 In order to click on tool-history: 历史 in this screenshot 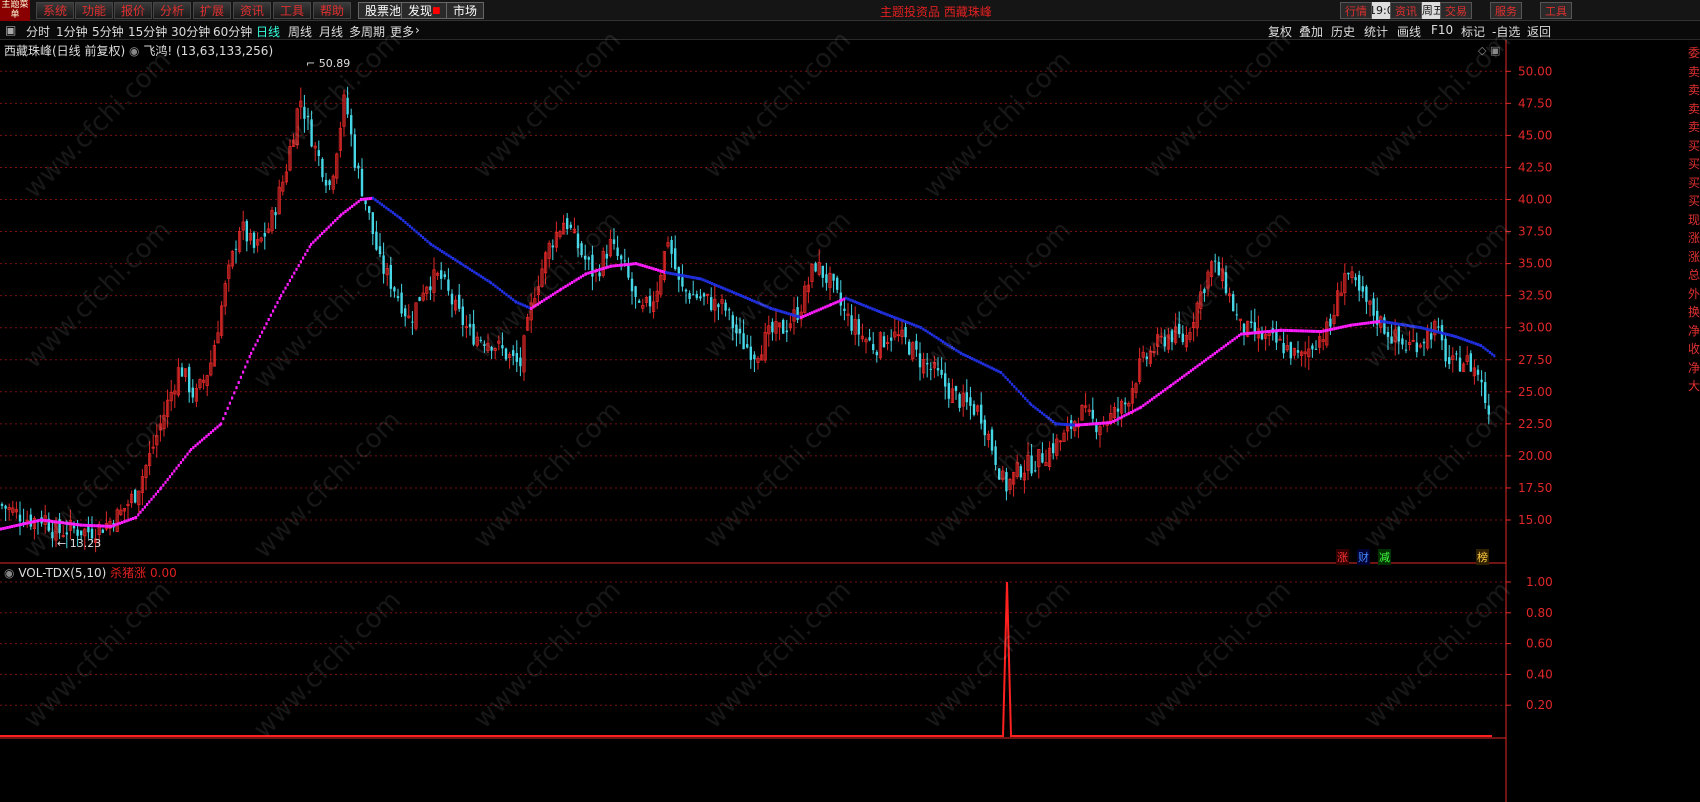, I will do `click(1343, 31)`.